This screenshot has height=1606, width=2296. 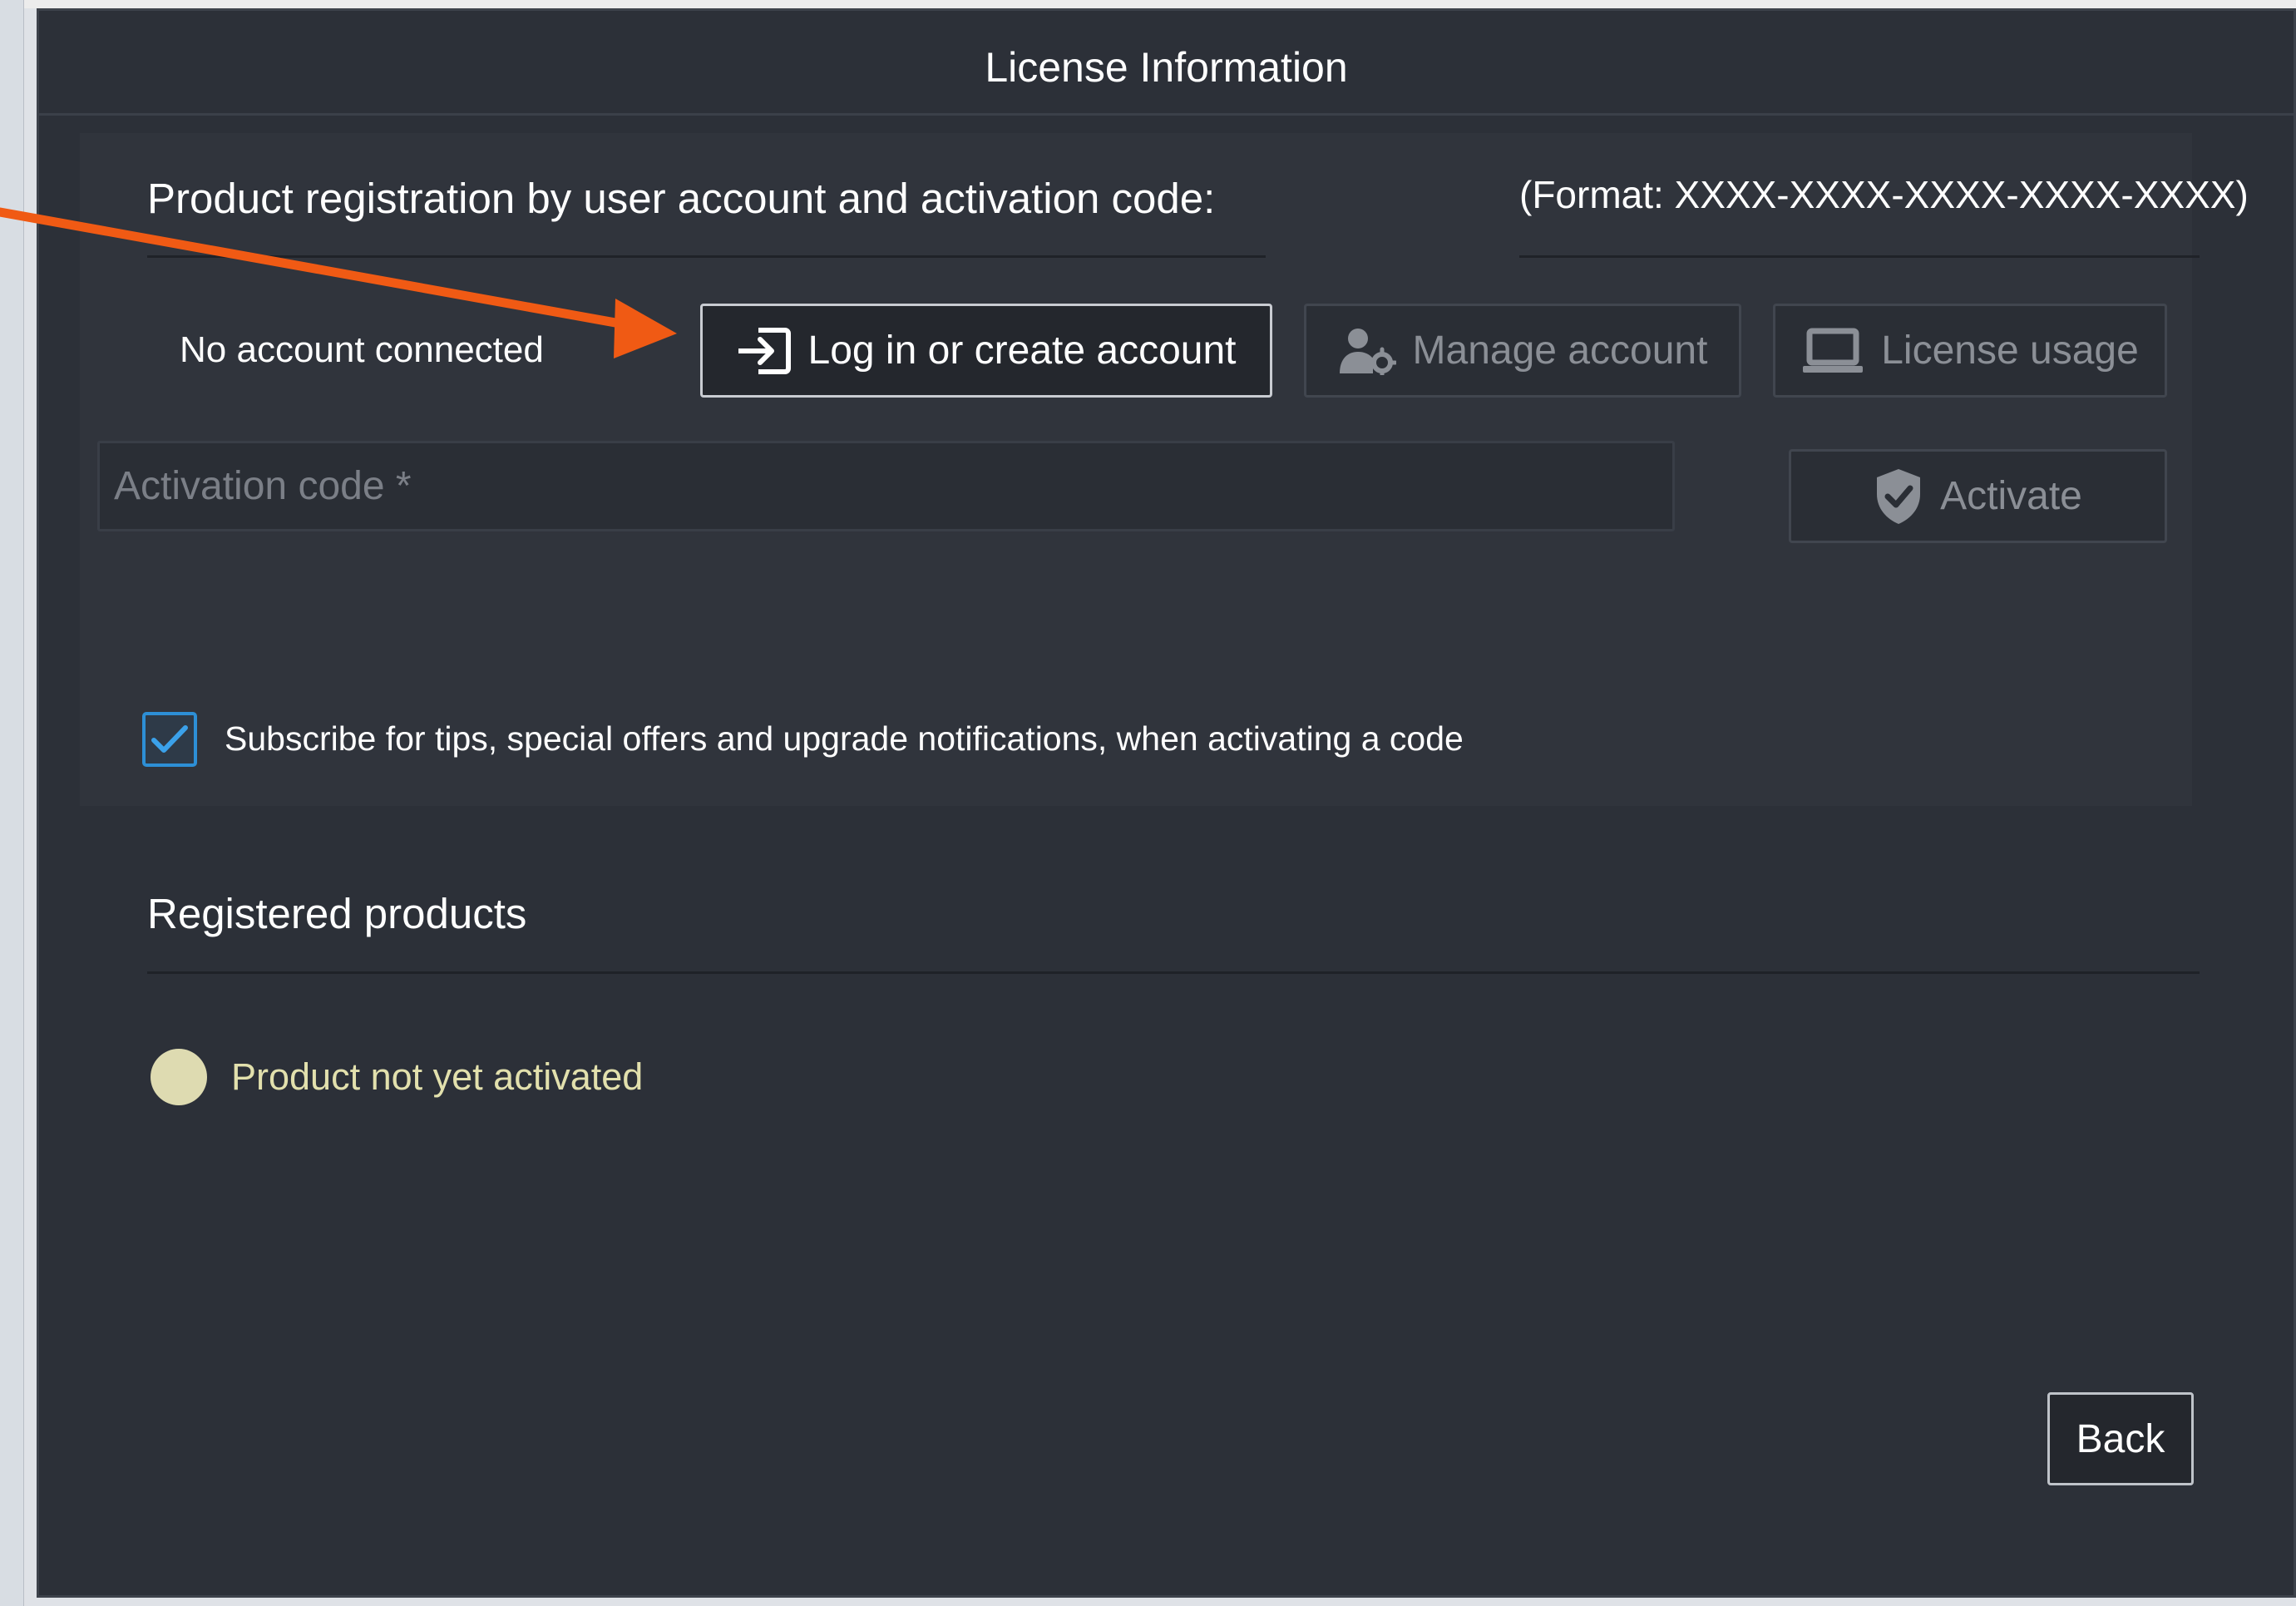 I want to click on back-button-label: Back, so click(x=2120, y=1438).